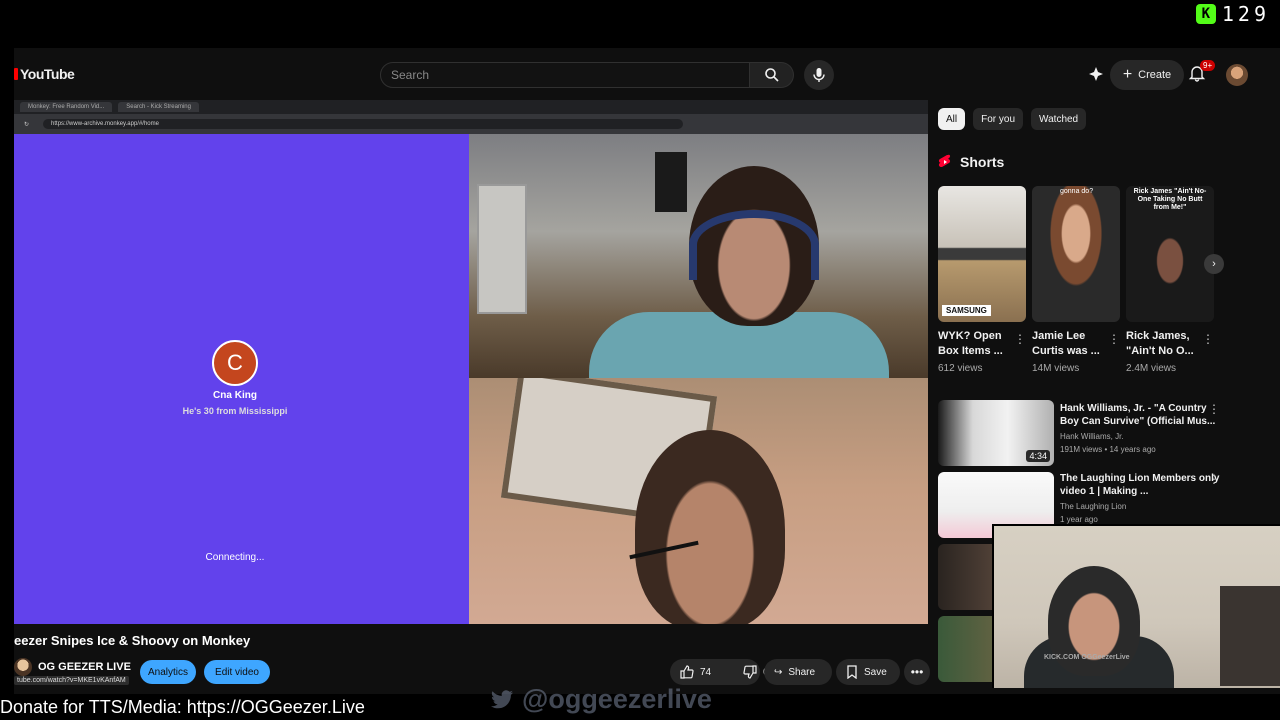 The width and height of the screenshot is (1280, 720). I want to click on video-meta: 191M views • 14 years ago, so click(1108, 449).